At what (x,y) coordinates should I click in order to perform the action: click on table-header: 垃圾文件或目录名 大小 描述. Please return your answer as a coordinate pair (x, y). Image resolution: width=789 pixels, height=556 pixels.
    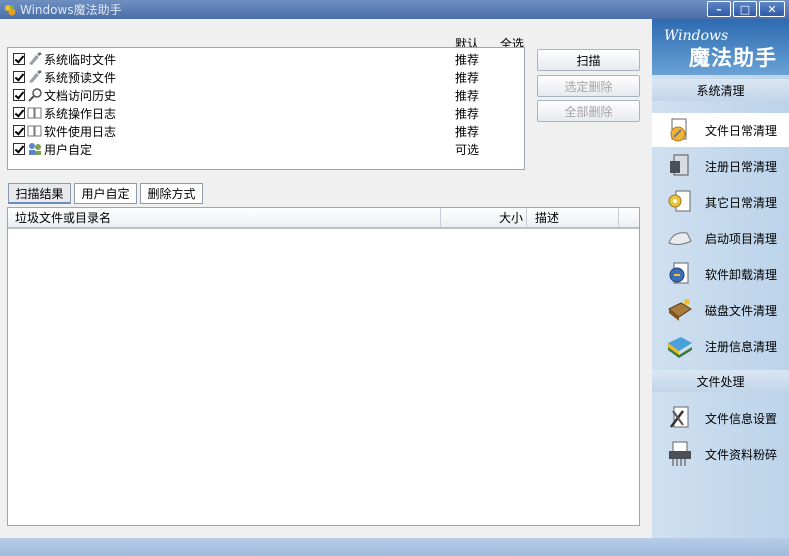
    Looking at the image, I should click on (323, 218).